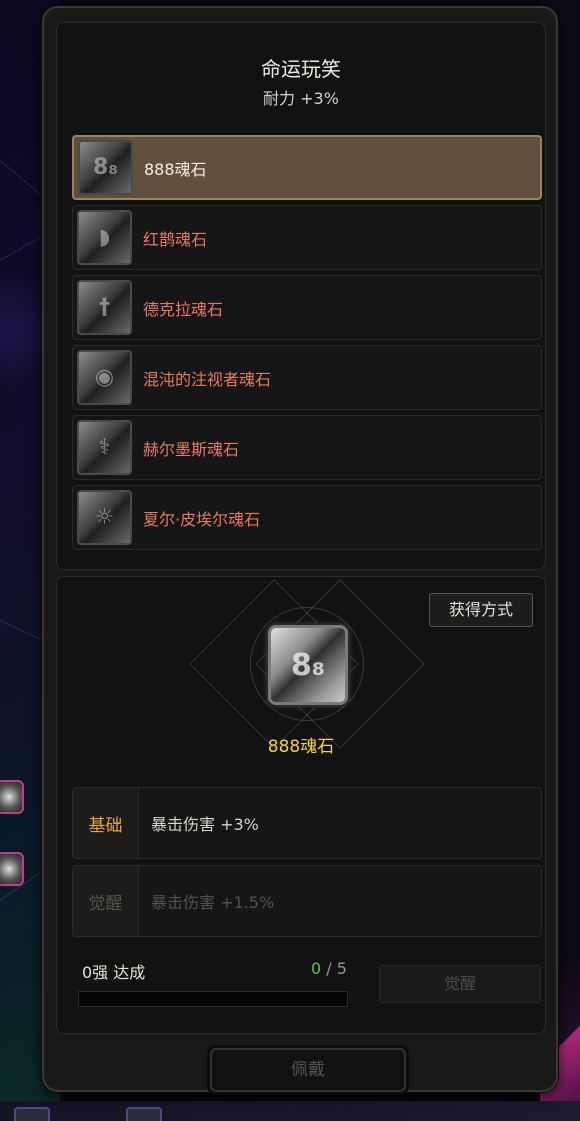 The height and width of the screenshot is (1121, 580). I want to click on stone-emblem: 8₈, so click(307, 664).